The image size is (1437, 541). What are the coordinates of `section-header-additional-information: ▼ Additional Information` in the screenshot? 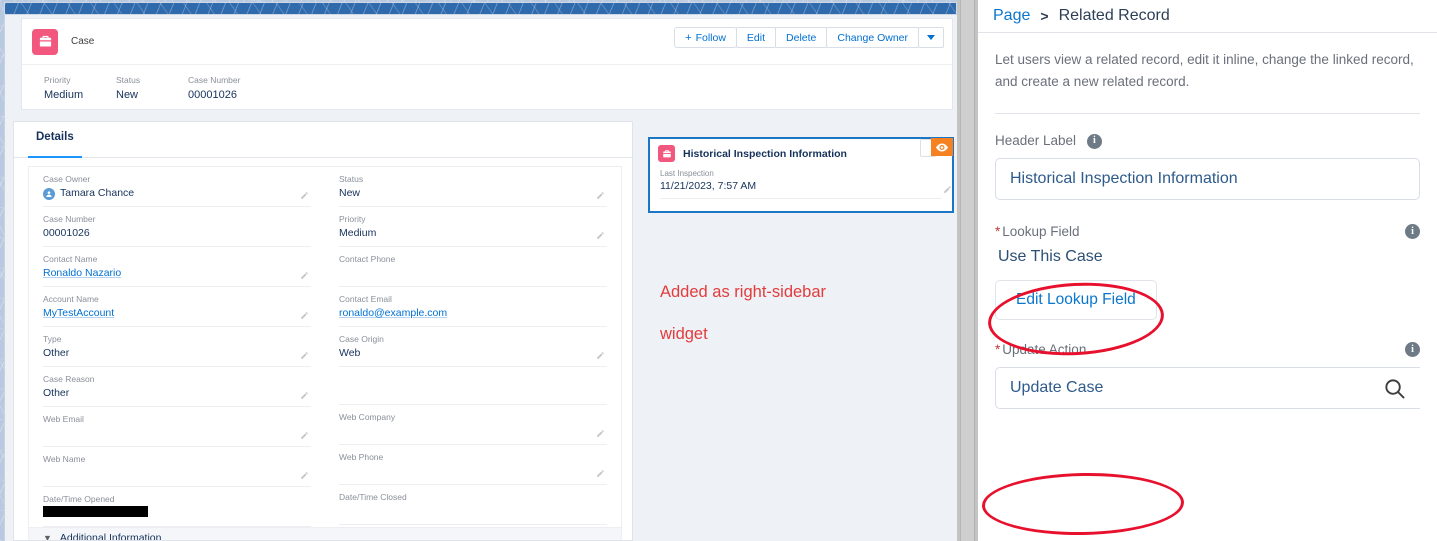 It's located at (325, 533).